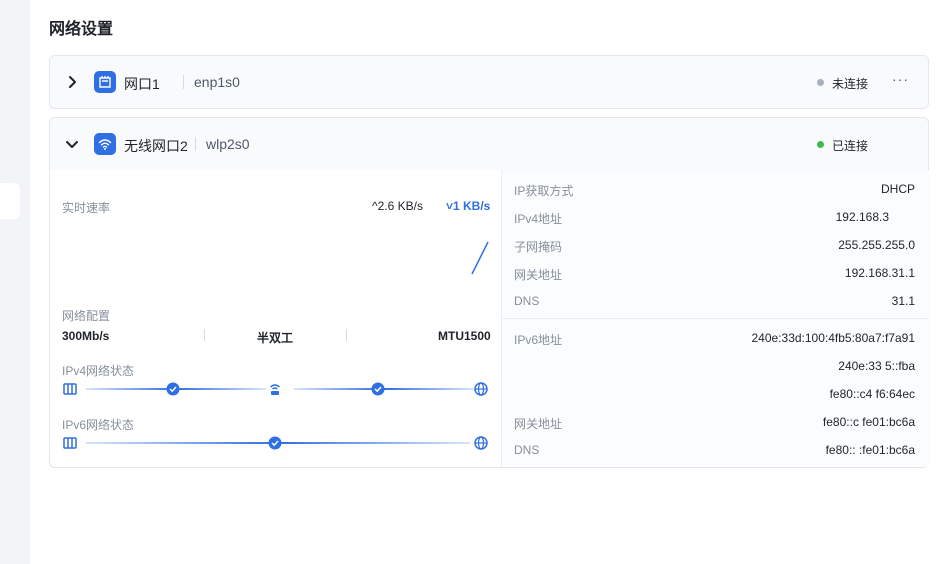  I want to click on dns-label: DNS, so click(527, 301).